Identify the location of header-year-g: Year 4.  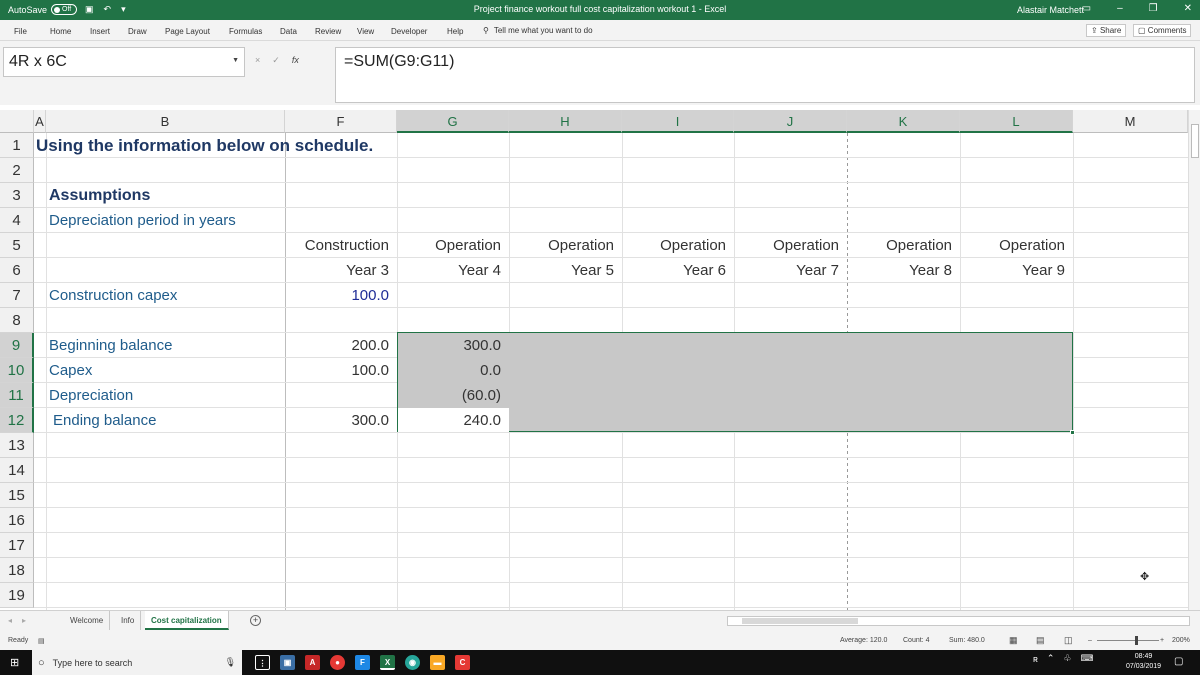
(453, 270).